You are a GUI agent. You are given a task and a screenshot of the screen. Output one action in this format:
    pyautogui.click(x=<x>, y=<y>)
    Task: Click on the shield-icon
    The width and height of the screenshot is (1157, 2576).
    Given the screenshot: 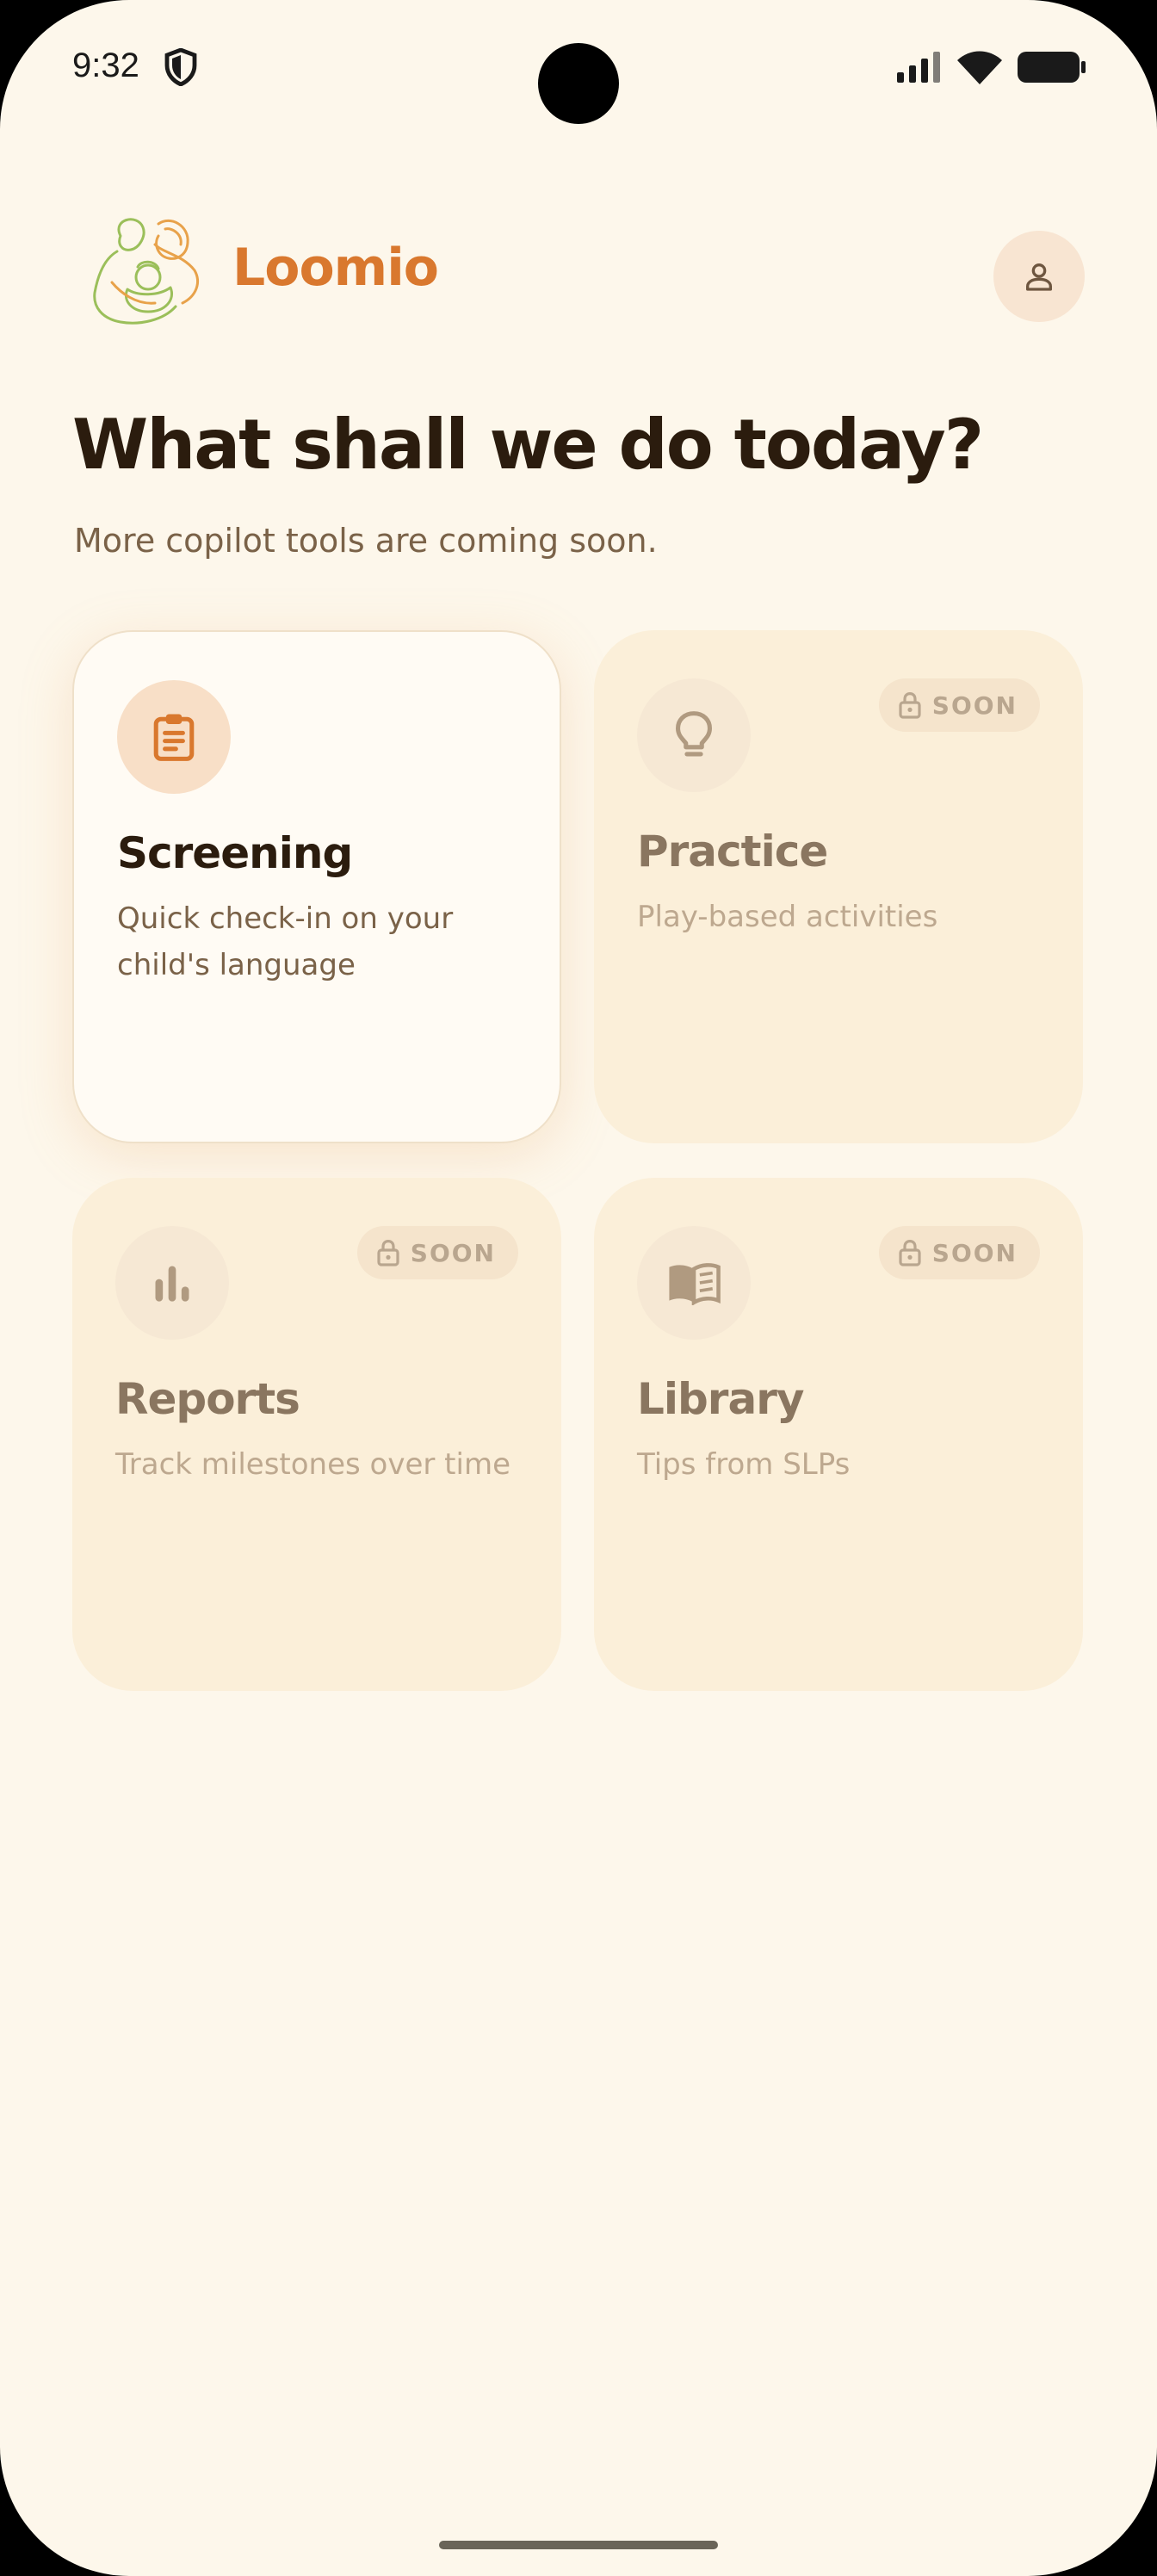 What is the action you would take?
    pyautogui.click(x=181, y=67)
    